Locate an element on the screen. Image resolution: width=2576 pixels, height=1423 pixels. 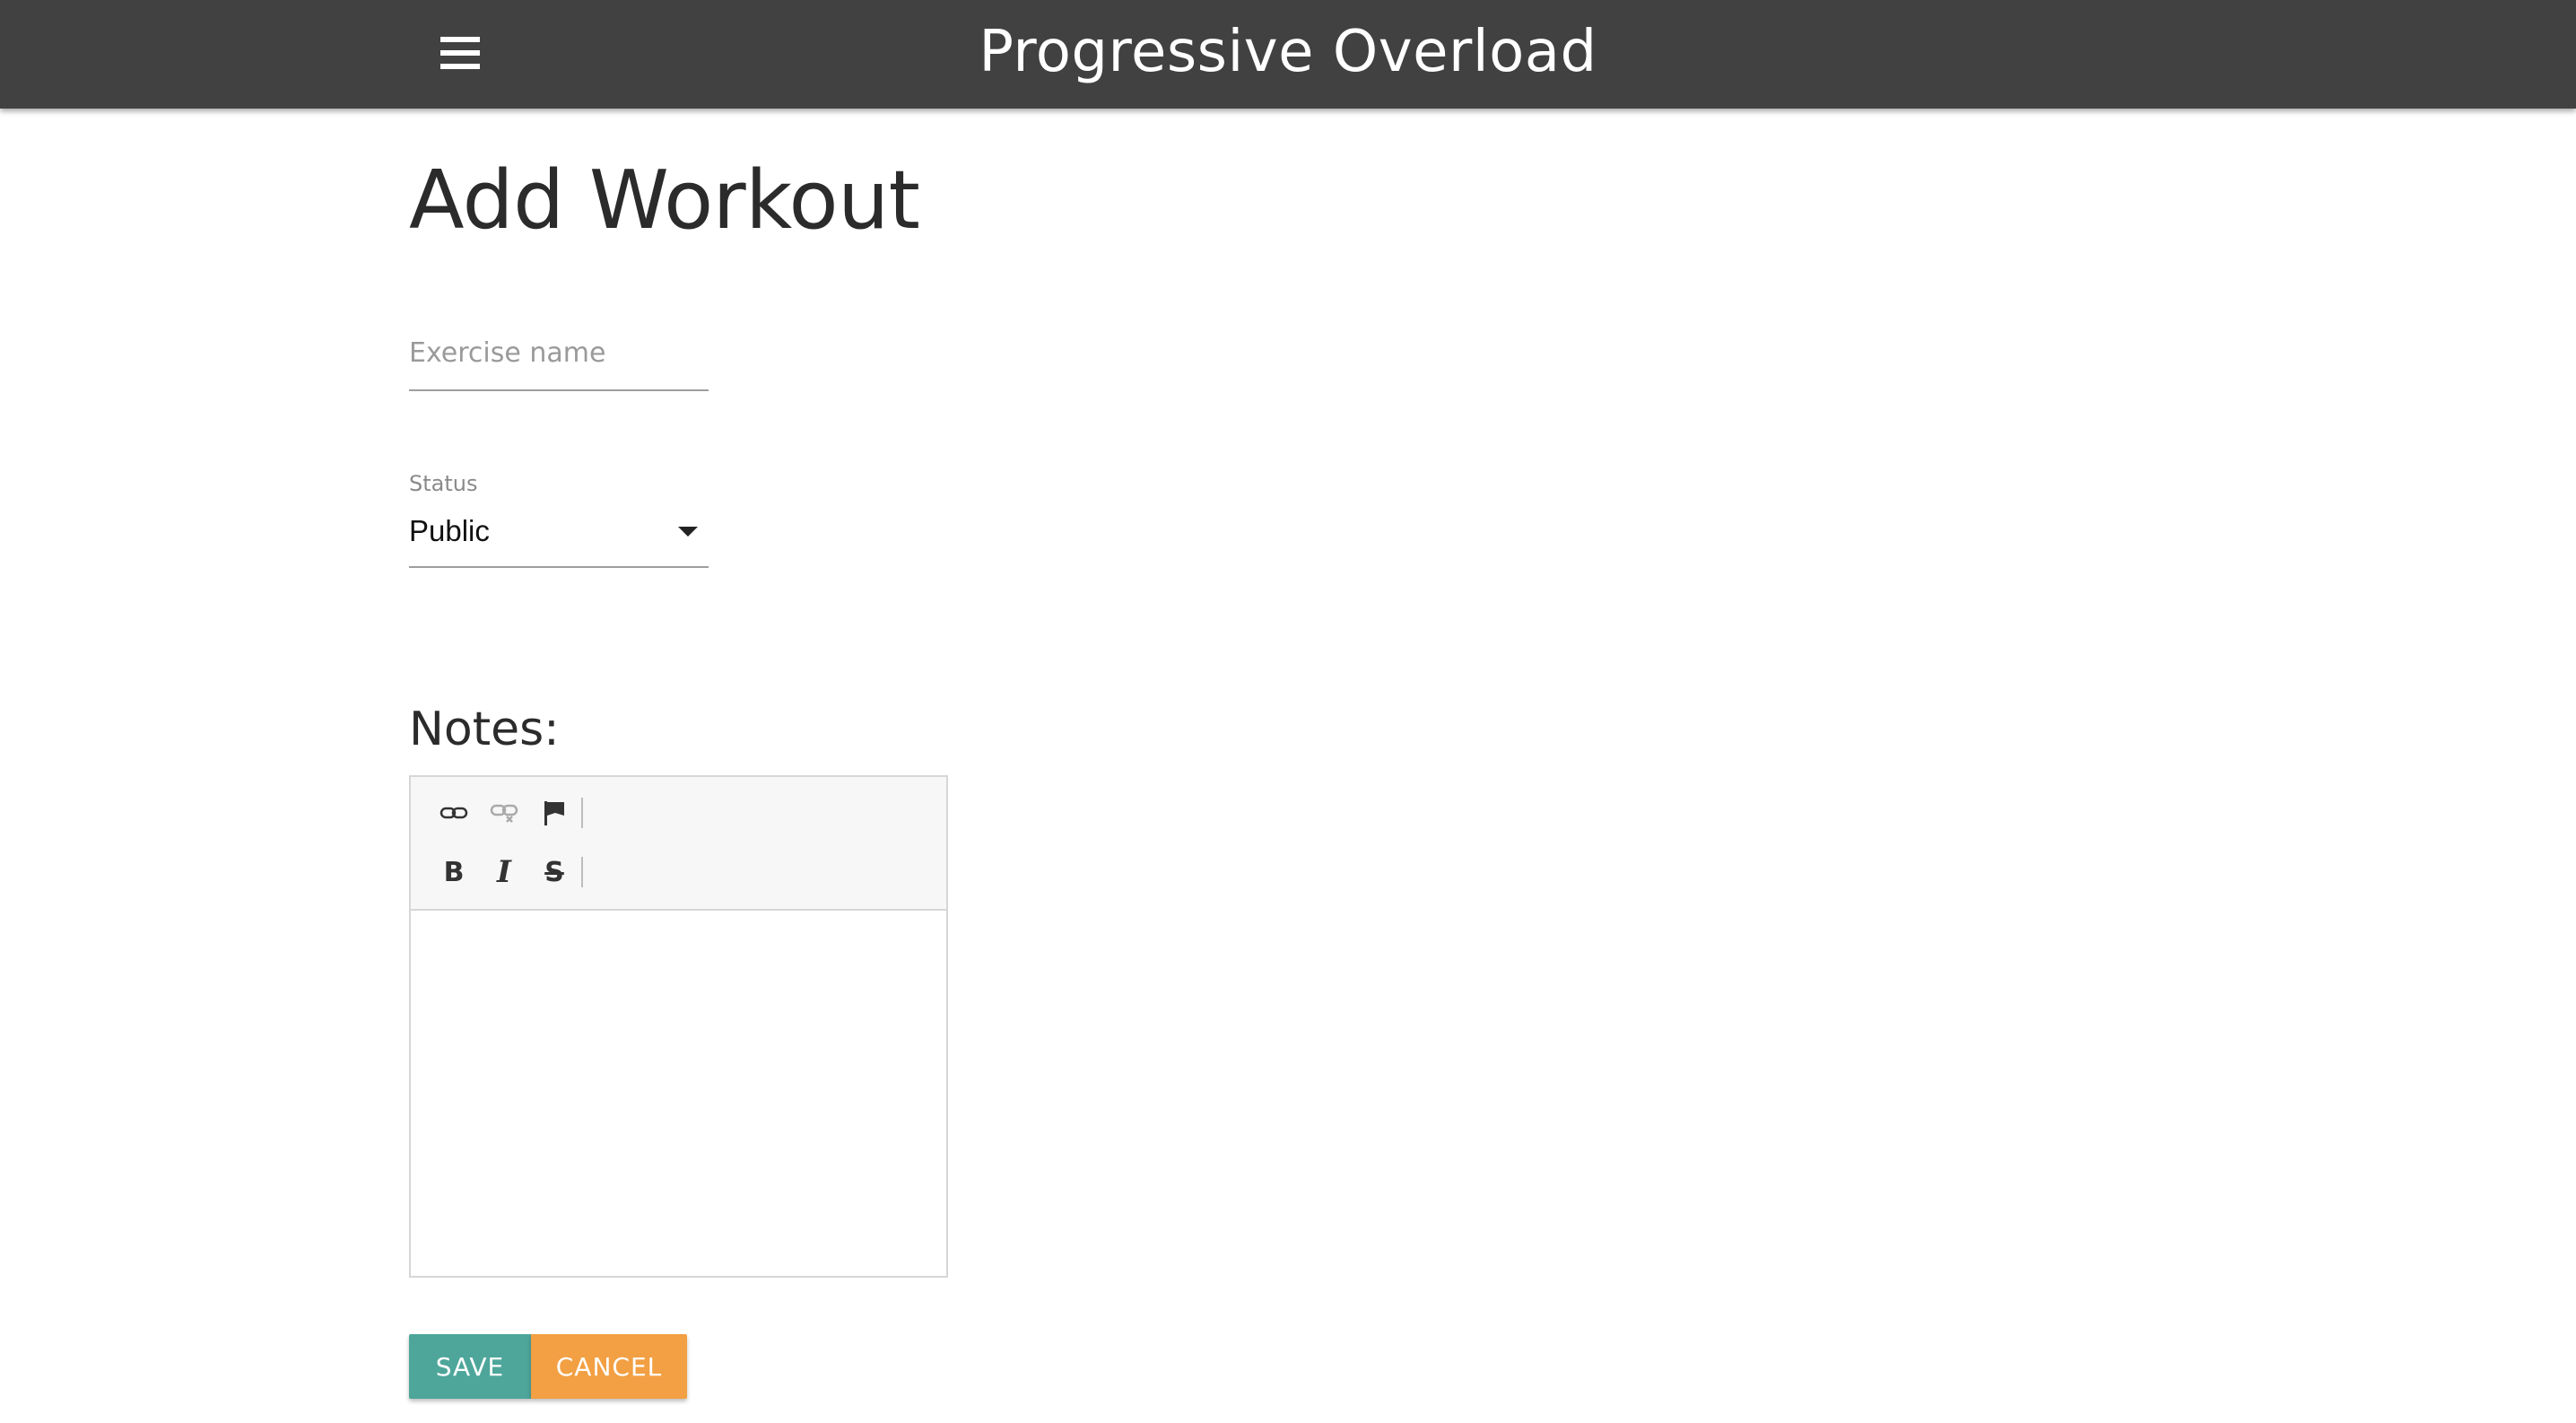
flag-icon is located at coordinates (554, 813).